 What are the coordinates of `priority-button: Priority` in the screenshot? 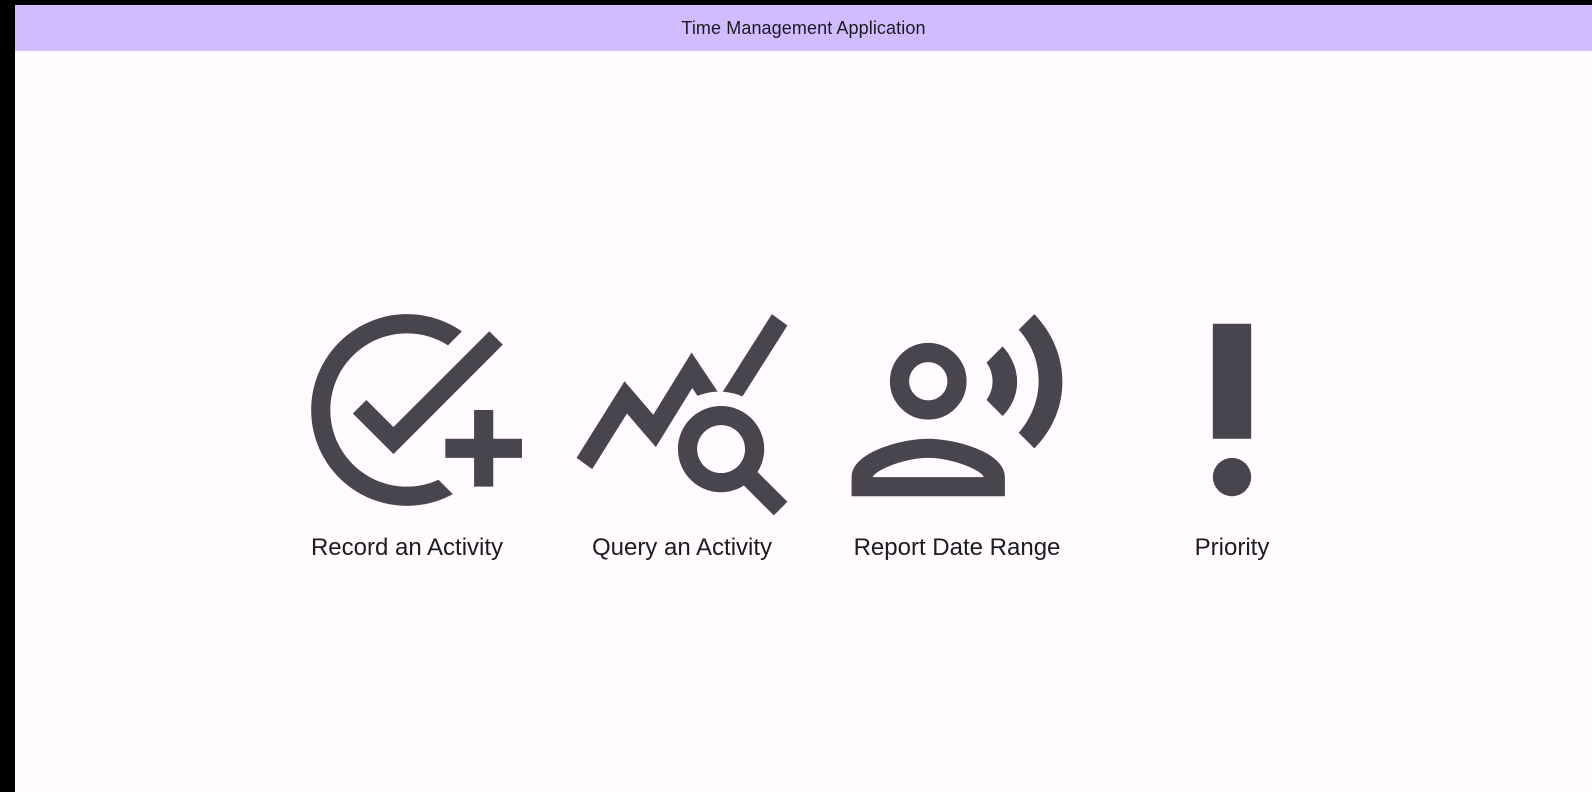 It's located at (1232, 428).